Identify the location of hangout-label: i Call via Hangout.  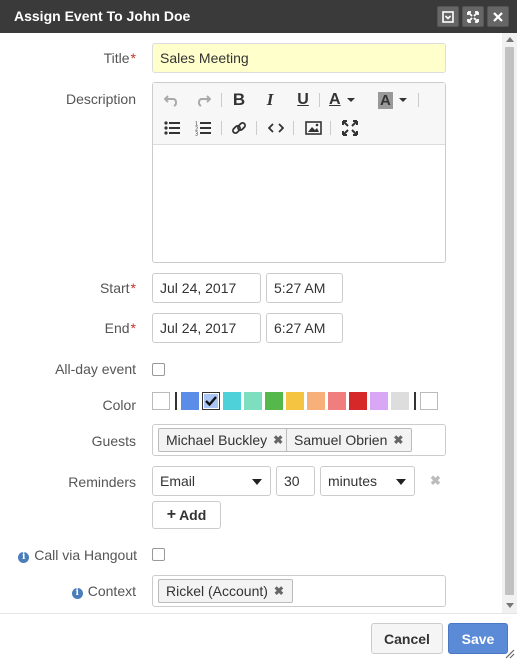
(68, 555).